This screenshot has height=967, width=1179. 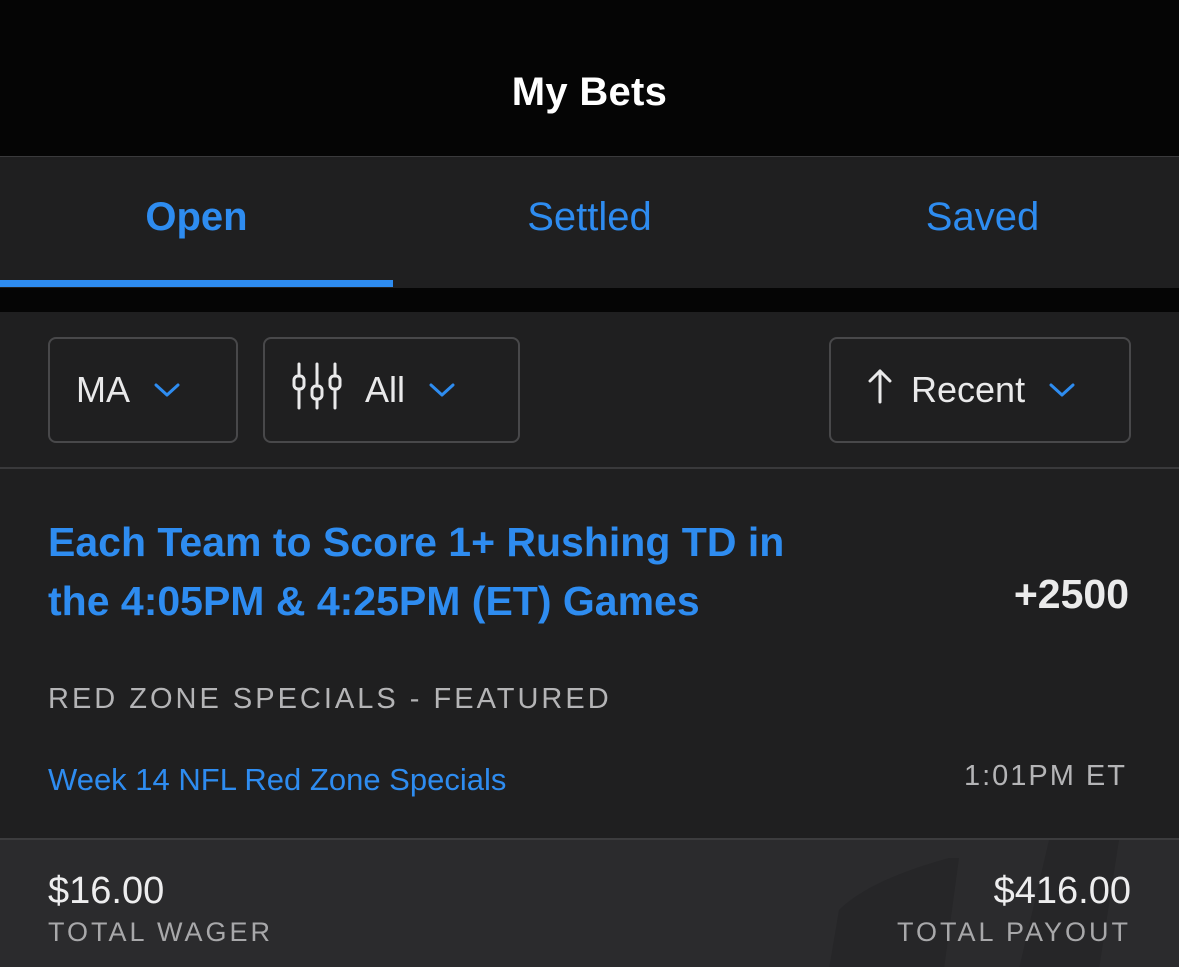 I want to click on state-filter-label: MA, so click(x=103, y=389).